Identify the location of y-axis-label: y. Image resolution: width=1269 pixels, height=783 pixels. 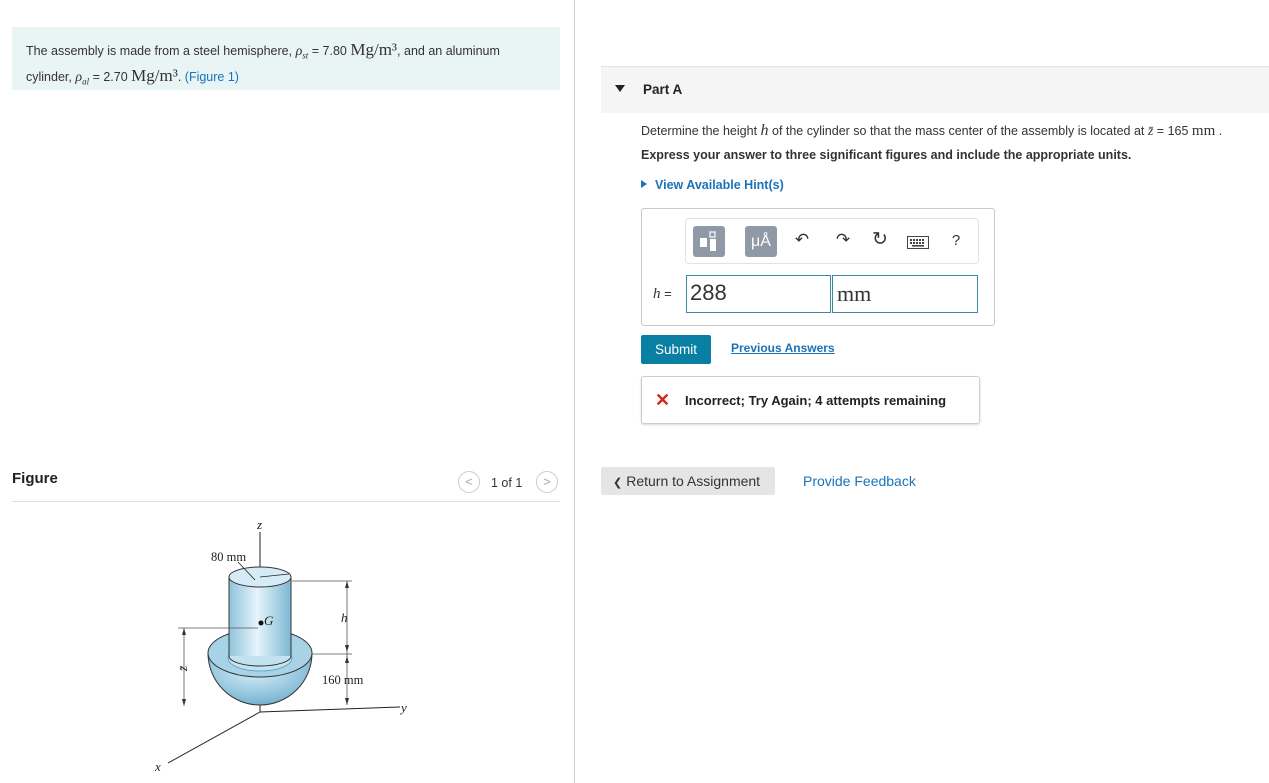
(403, 707).